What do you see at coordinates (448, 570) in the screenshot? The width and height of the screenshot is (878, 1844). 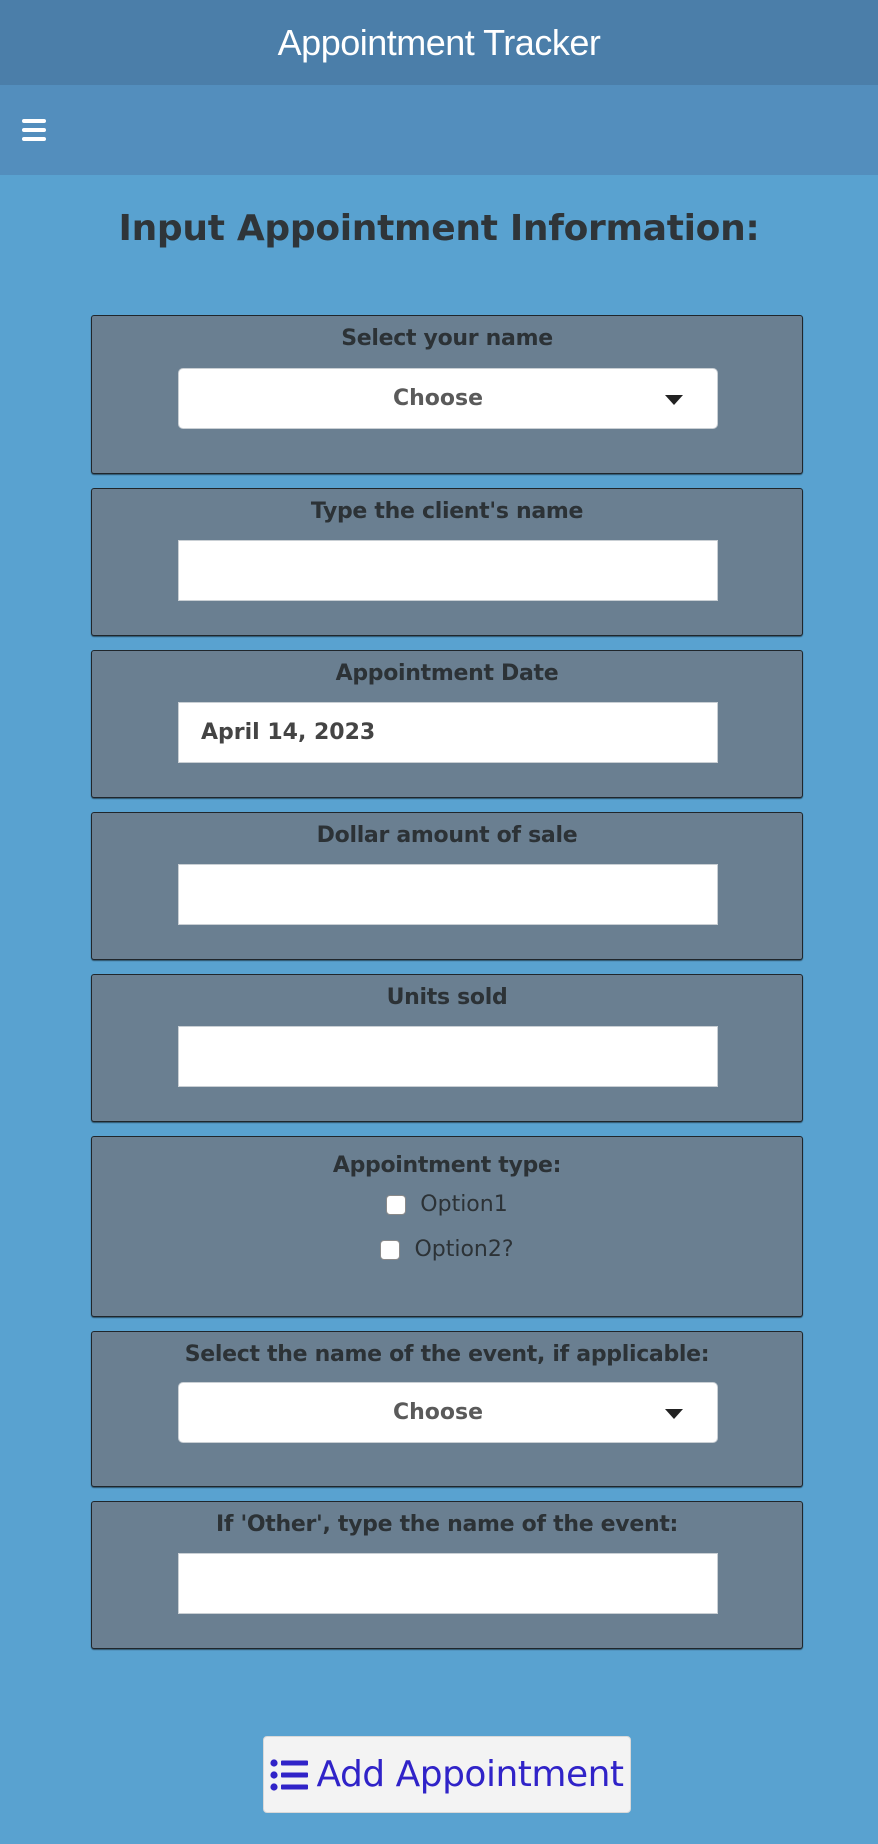 I see `client-name-input` at bounding box center [448, 570].